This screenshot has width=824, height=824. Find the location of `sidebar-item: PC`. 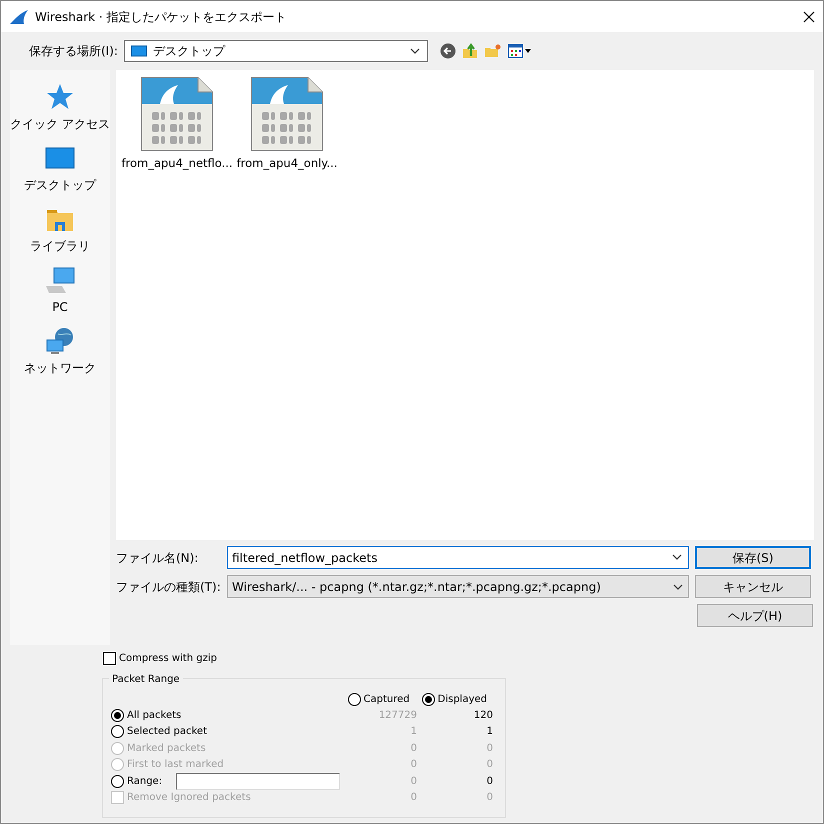

sidebar-item: PC is located at coordinates (60, 289).